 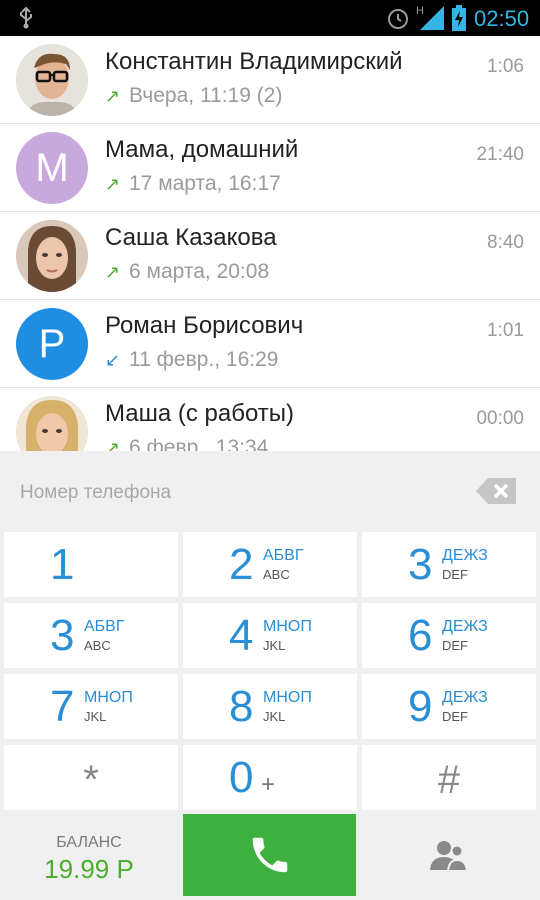 What do you see at coordinates (254, 61) in the screenshot?
I see `contact-name: Константин Владимирский` at bounding box center [254, 61].